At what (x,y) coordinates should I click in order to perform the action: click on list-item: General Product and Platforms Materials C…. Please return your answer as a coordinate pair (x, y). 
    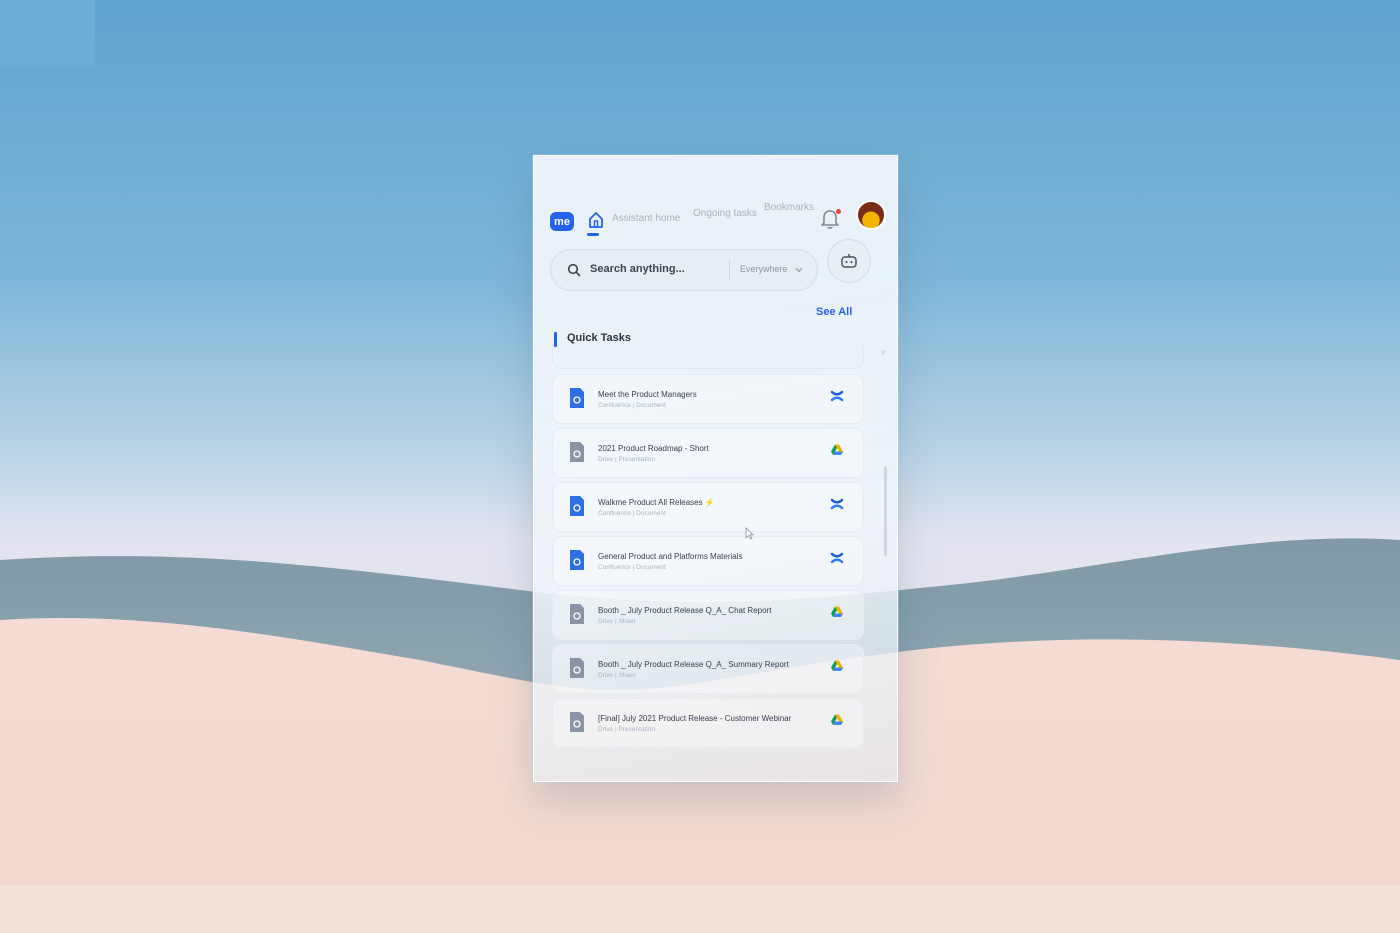
    Looking at the image, I should click on (708, 561).